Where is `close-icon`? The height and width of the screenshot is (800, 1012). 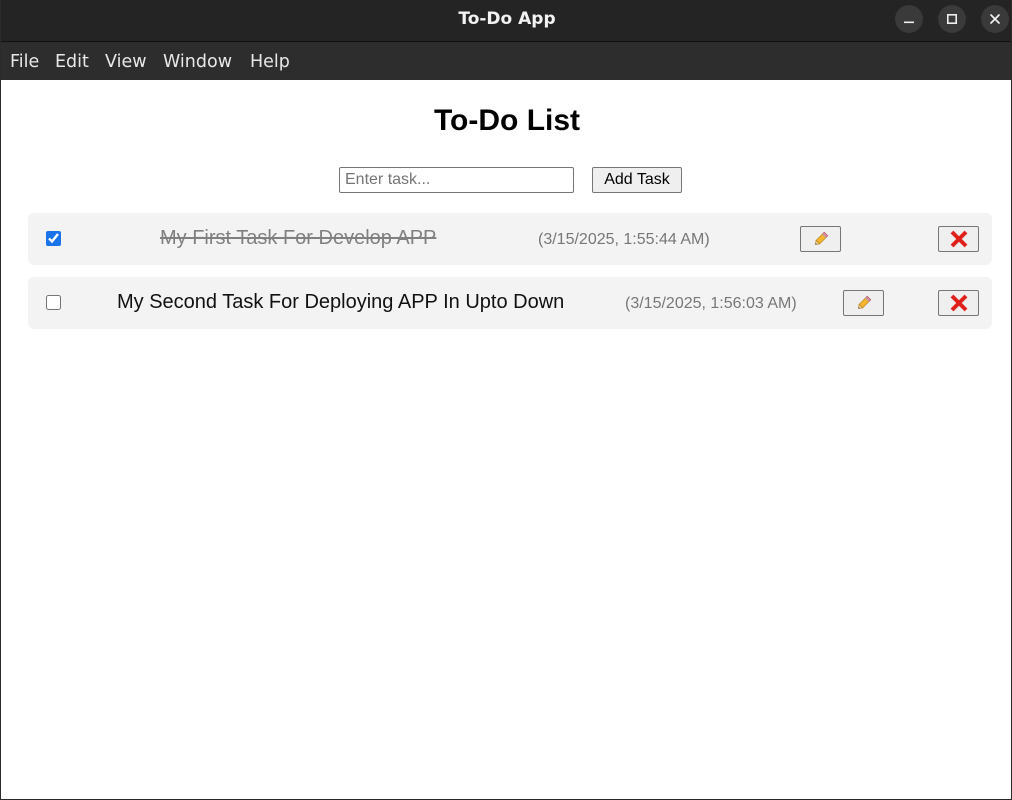 close-icon is located at coordinates (995, 19).